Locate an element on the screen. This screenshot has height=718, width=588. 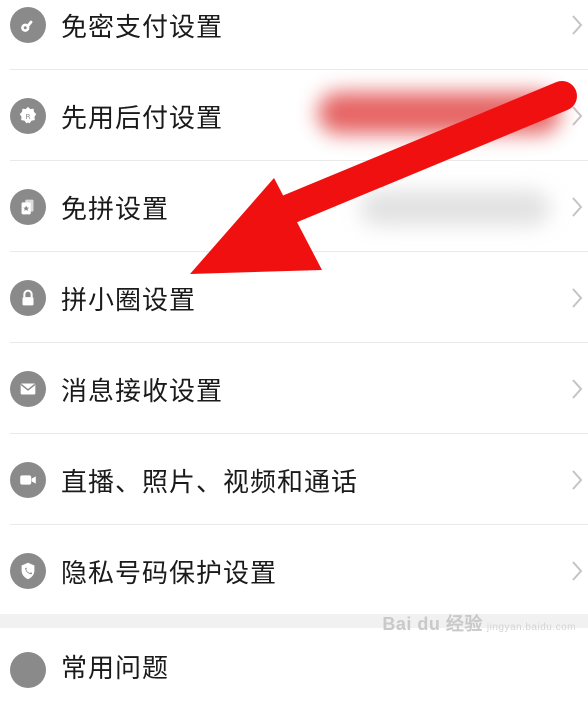
setting-label: 免拼设置 is located at coordinates (115, 209).